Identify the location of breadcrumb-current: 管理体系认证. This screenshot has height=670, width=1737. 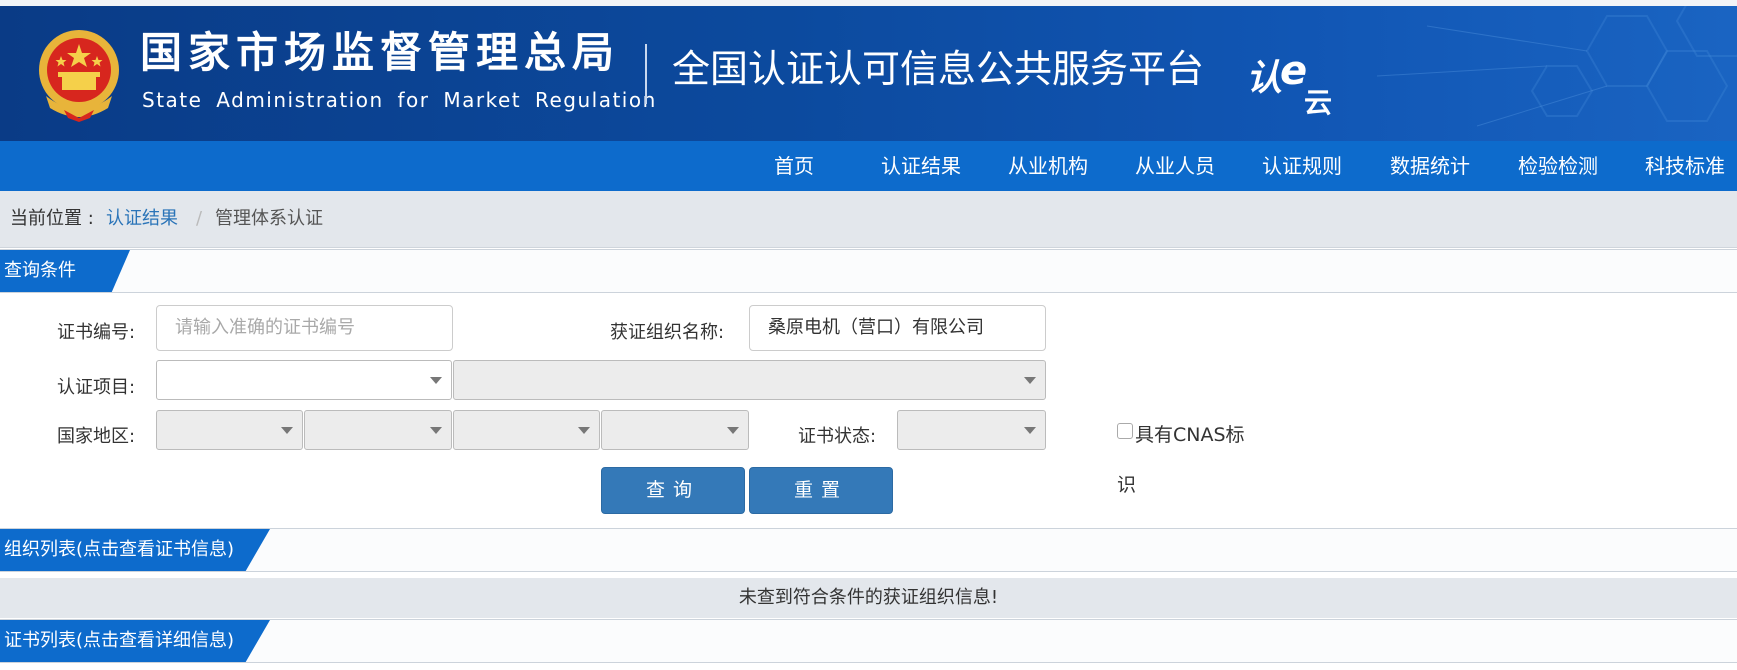
(269, 218).